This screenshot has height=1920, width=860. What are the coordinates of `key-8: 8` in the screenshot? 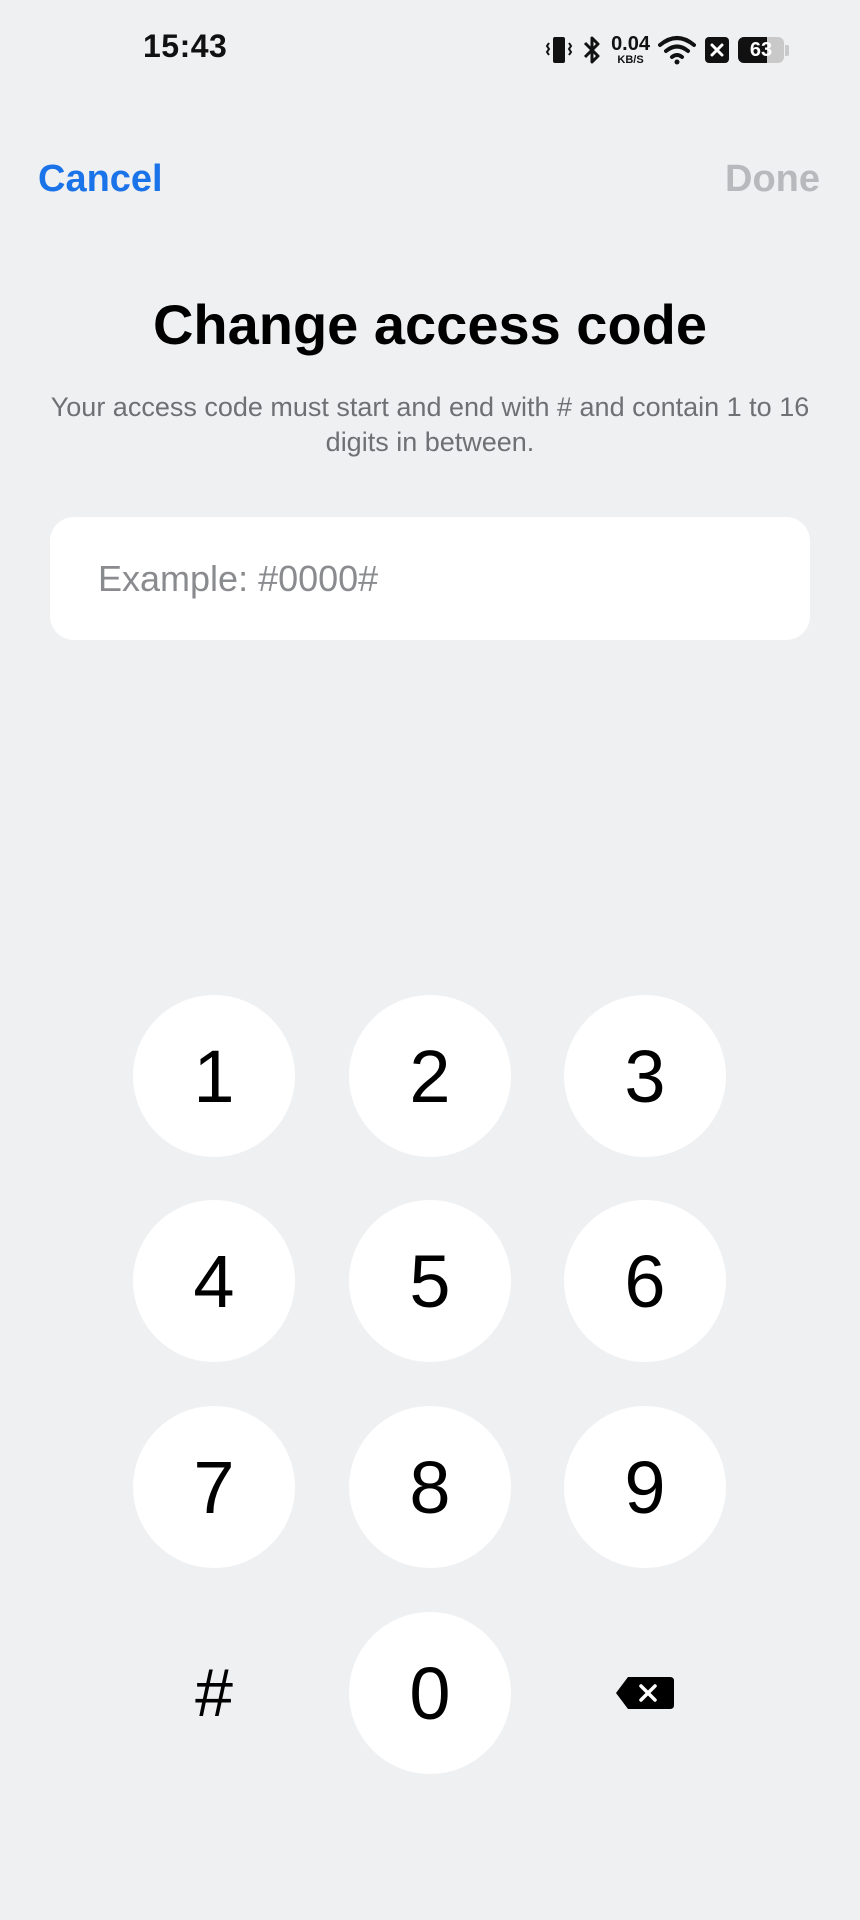 It's located at (430, 1487).